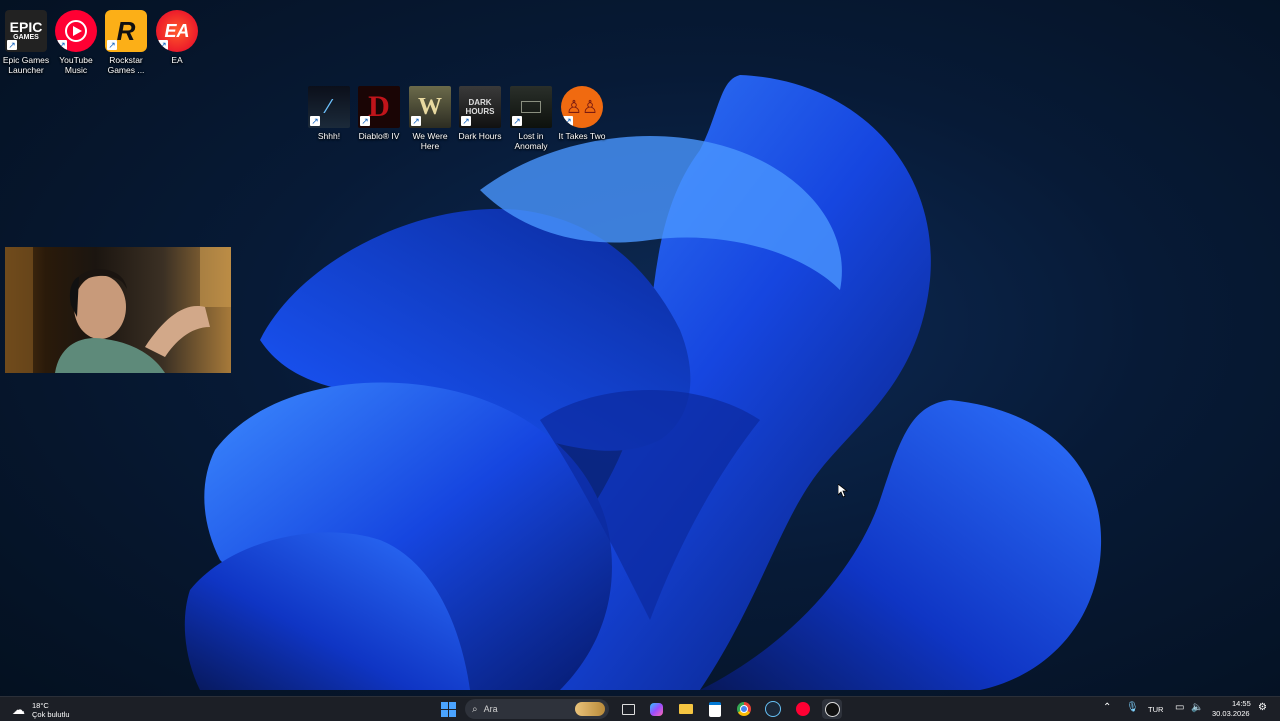  What do you see at coordinates (590, 709) in the screenshot?
I see `search-highlight-icon` at bounding box center [590, 709].